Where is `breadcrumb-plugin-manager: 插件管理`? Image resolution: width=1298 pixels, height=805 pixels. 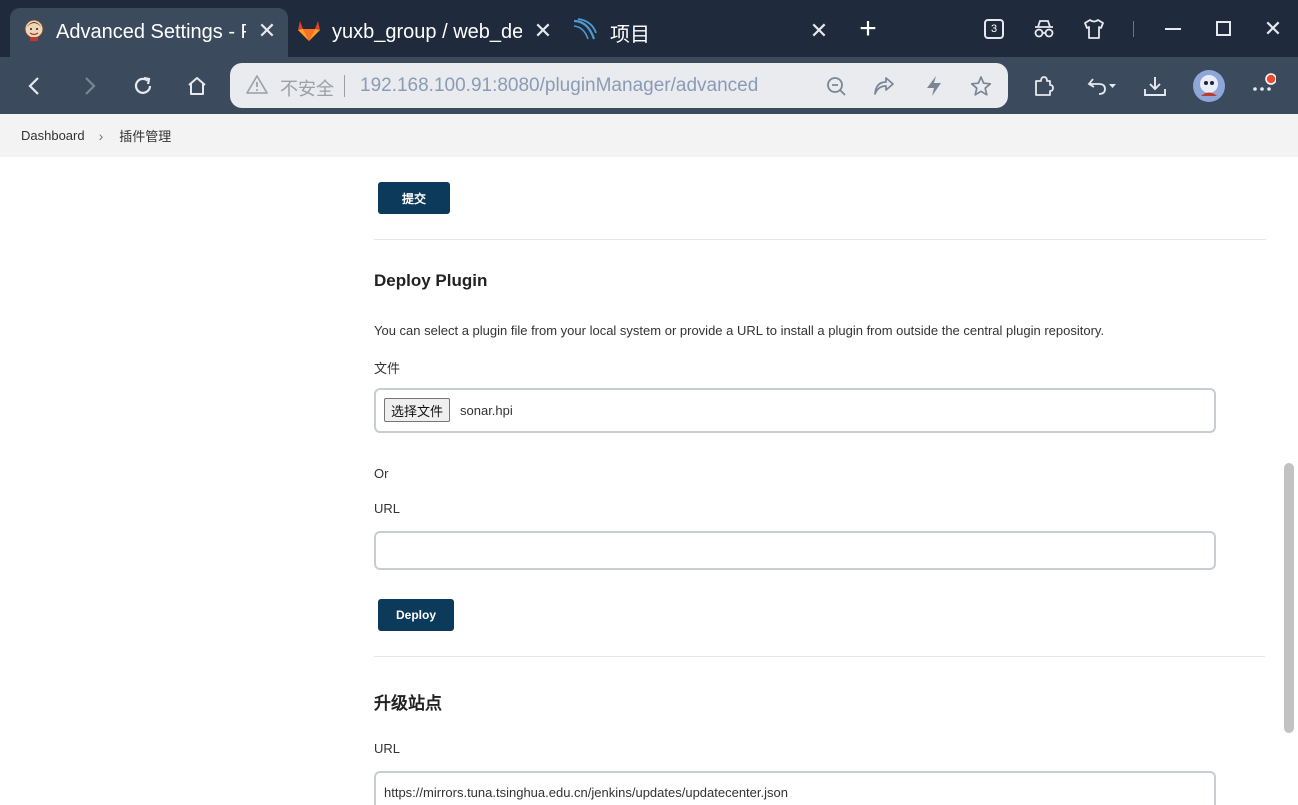 breadcrumb-plugin-manager: 插件管理 is located at coordinates (145, 135).